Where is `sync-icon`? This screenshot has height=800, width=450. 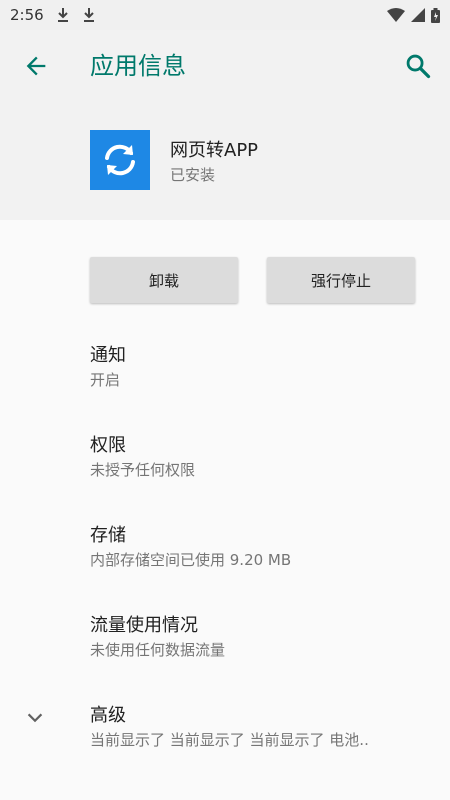 sync-icon is located at coordinates (120, 160).